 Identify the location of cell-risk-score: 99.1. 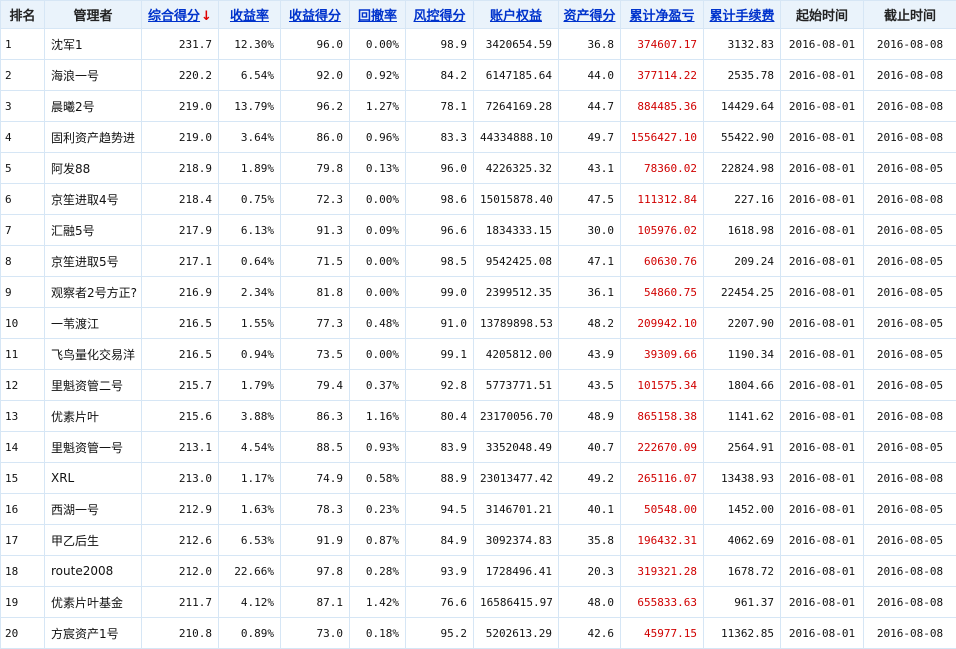
(440, 354).